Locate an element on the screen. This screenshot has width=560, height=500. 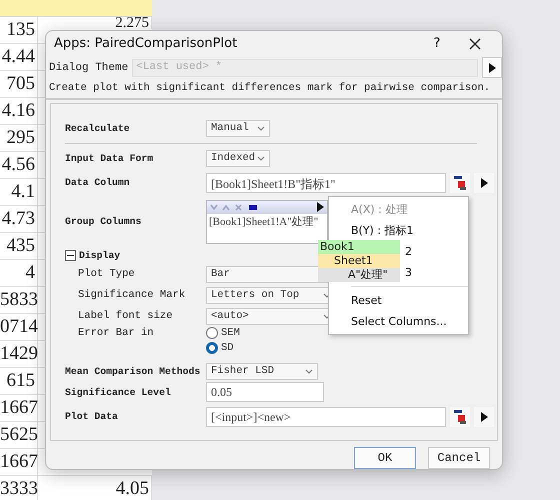
field-label: Significance Mark is located at coordinates (132, 295).